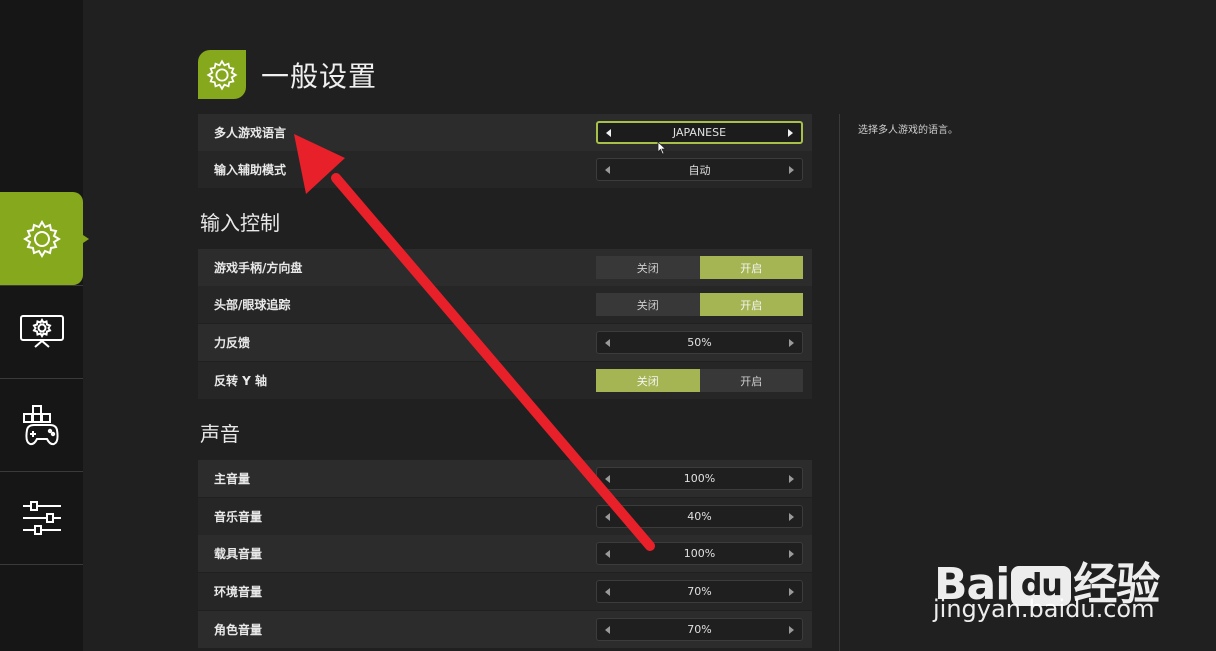 This screenshot has width=1216, height=651. What do you see at coordinates (241, 381) in the screenshot?
I see `setting-label: 反转 Y 轴` at bounding box center [241, 381].